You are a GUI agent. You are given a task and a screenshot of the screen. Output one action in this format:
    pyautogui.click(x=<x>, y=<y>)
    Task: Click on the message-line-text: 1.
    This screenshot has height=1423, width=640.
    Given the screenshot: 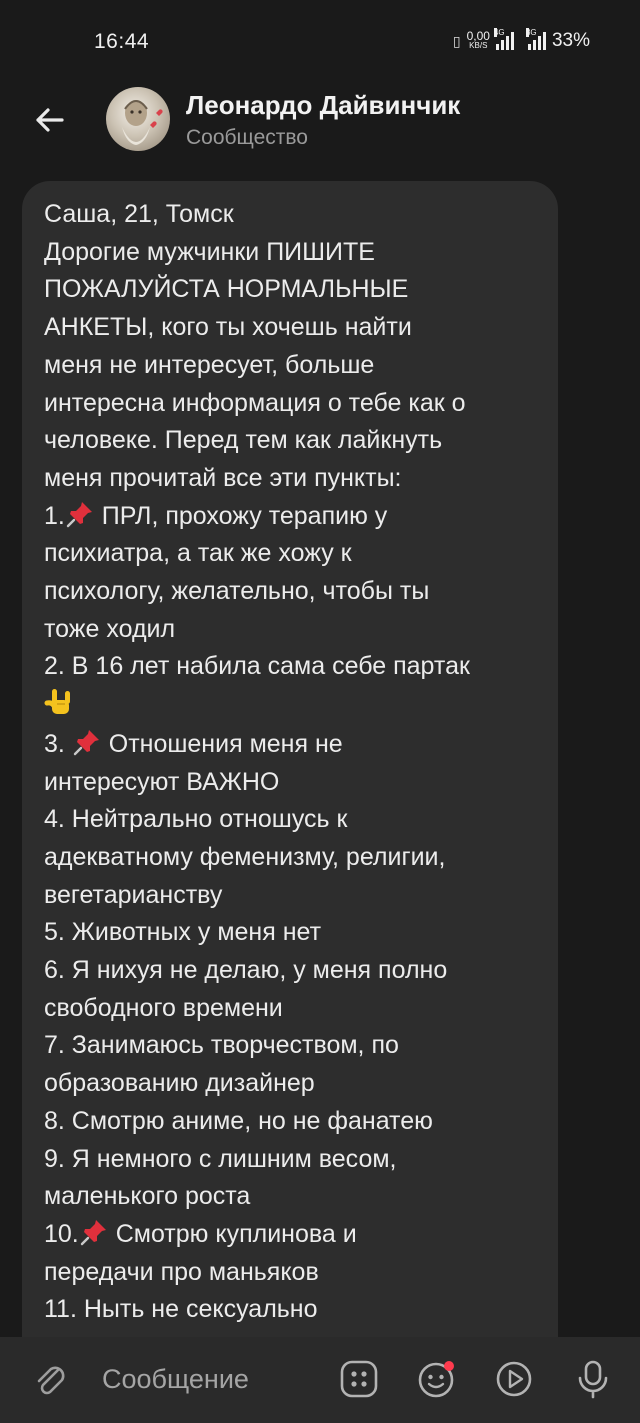 What is the action you would take?
    pyautogui.click(x=54, y=515)
    